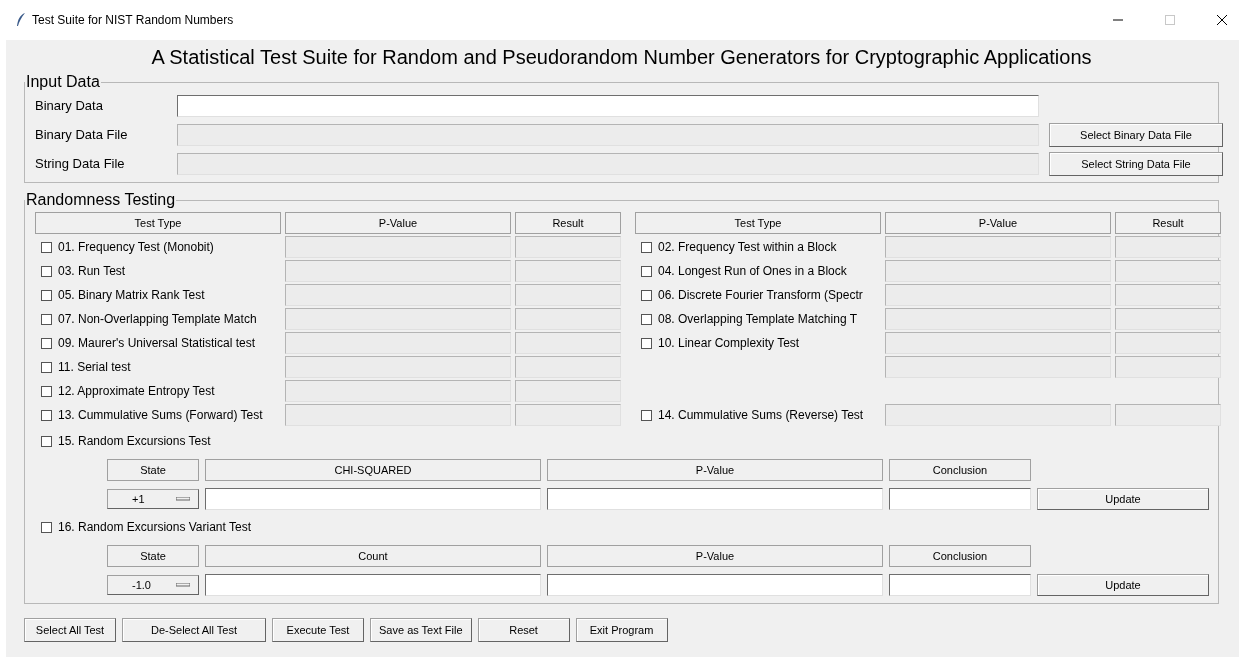 This screenshot has width=1245, height=657. What do you see at coordinates (101, 200) in the screenshot?
I see `section-title: Randomness Testing` at bounding box center [101, 200].